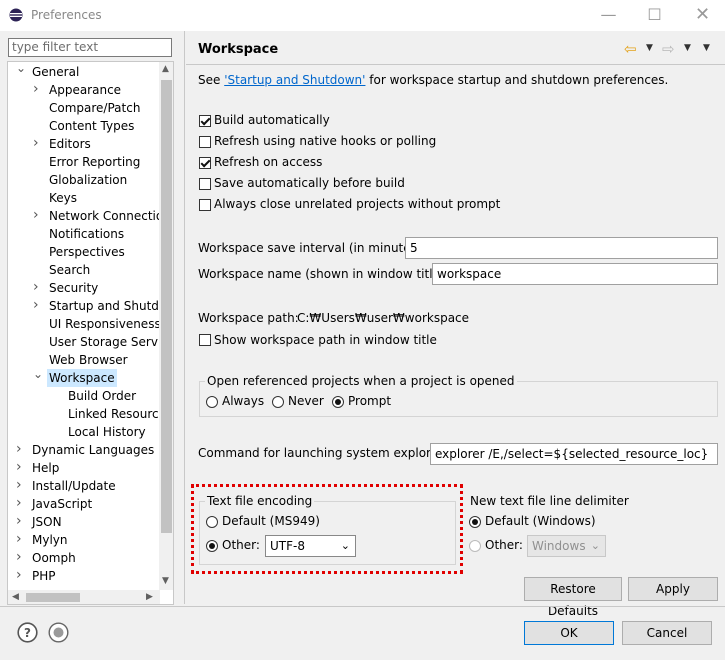  What do you see at coordinates (687, 48) in the screenshot?
I see `forward-history-chevron-icon: ▼` at bounding box center [687, 48].